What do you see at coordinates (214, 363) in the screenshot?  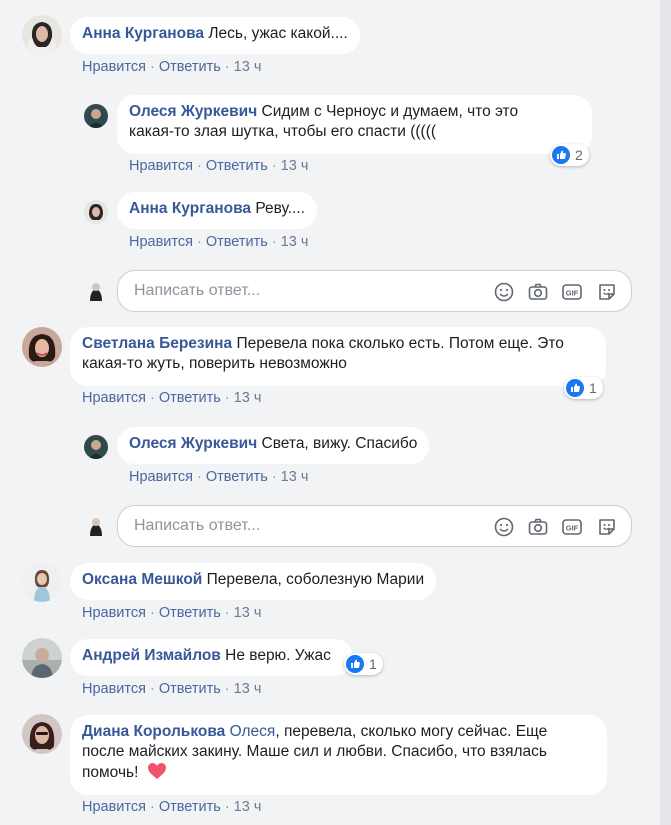 I see `comment-text: какая-то жуть, поверить невозможно` at bounding box center [214, 363].